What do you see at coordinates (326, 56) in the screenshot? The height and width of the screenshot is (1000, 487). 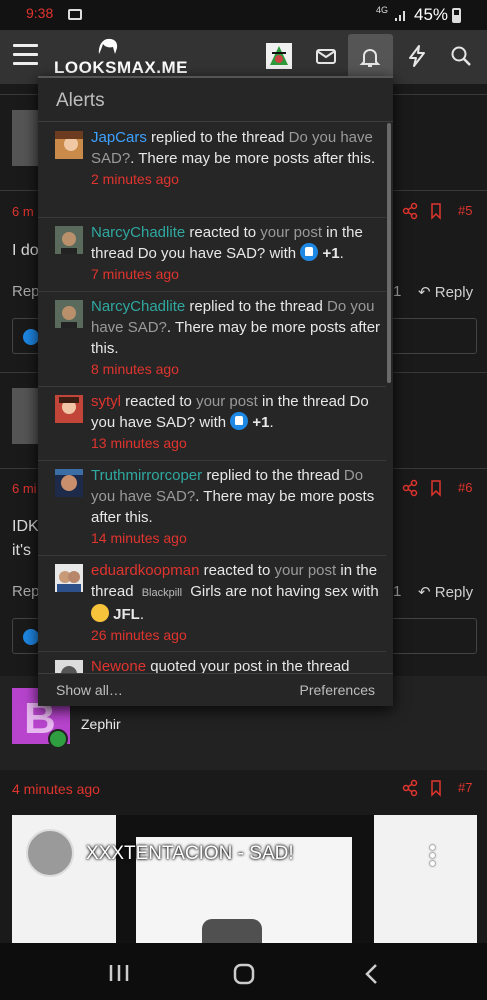 I see `mail-icon` at bounding box center [326, 56].